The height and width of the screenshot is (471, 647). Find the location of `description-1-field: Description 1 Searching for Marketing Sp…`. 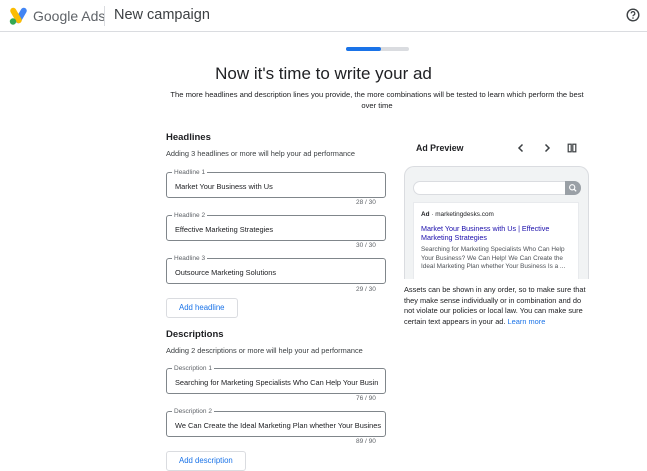

description-1-field: Description 1 Searching for Marketing Sp… is located at coordinates (276, 379).